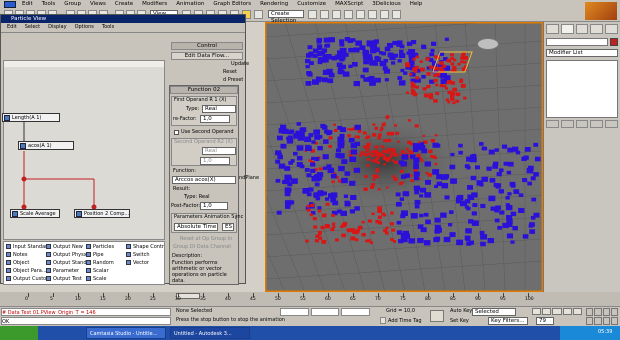  I want to click on menu-item: MAXScript, so click(349, 4).